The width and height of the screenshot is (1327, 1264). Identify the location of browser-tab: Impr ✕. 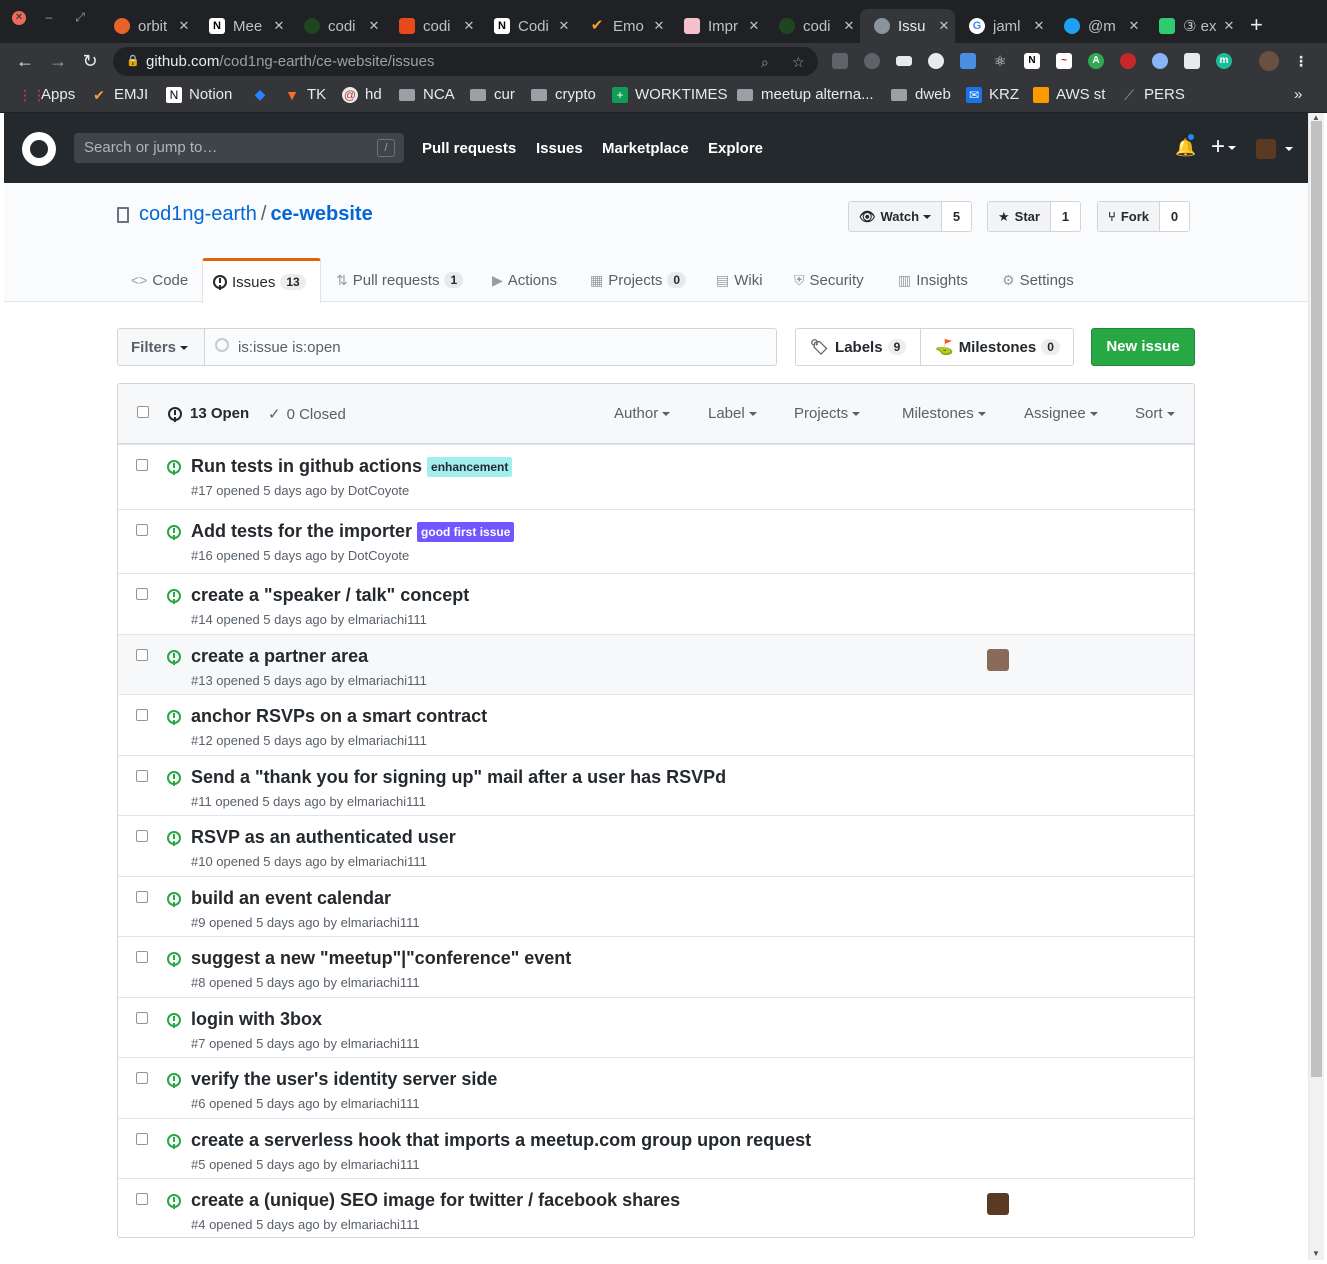
(717, 26).